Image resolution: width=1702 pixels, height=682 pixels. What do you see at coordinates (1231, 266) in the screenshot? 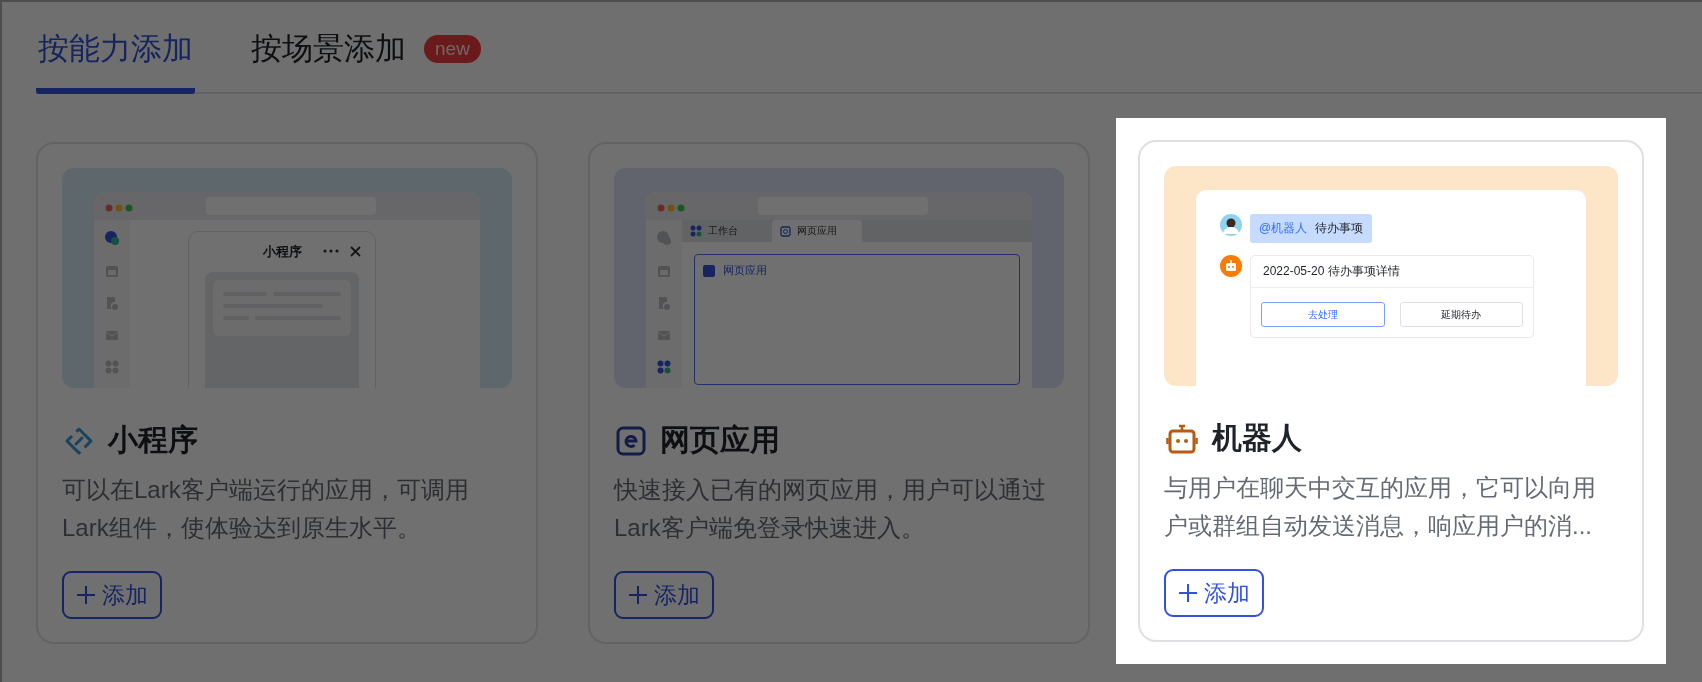
I see `robot-avatar-icon` at bounding box center [1231, 266].